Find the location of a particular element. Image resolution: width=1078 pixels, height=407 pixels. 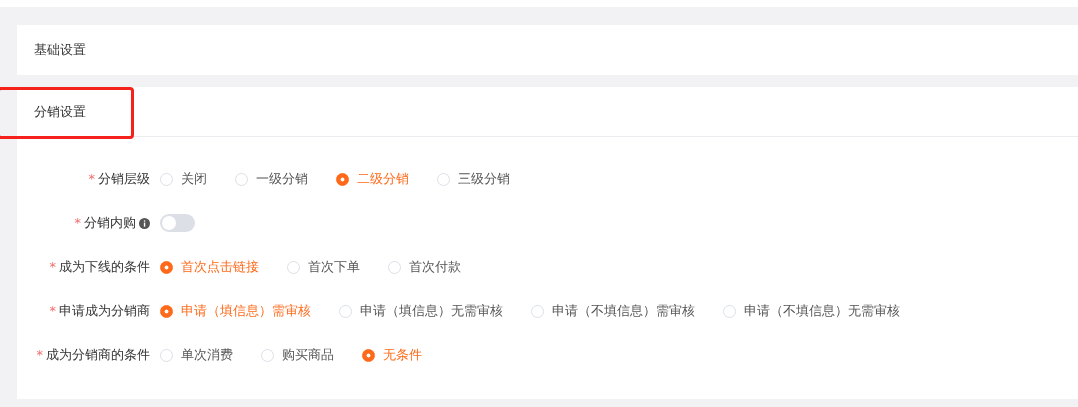

field-label: 成为下线的条件 is located at coordinates (104, 267).